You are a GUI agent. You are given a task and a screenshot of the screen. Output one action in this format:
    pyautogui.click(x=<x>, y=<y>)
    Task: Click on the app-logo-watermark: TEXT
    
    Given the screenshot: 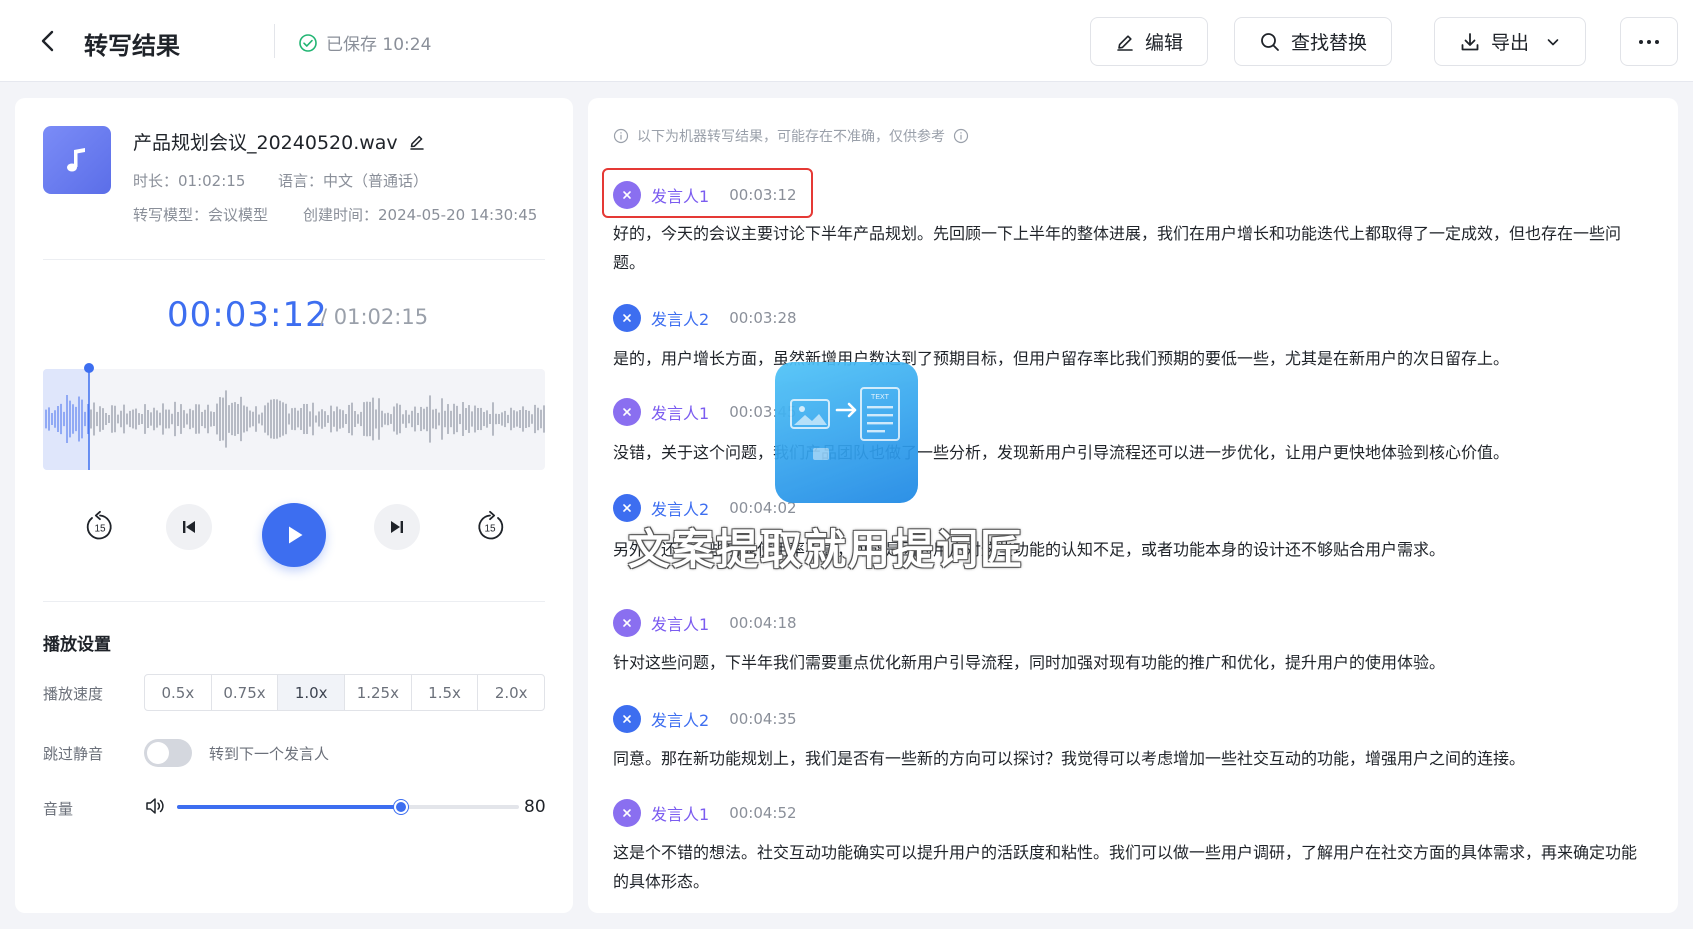 What is the action you would take?
    pyautogui.click(x=846, y=432)
    